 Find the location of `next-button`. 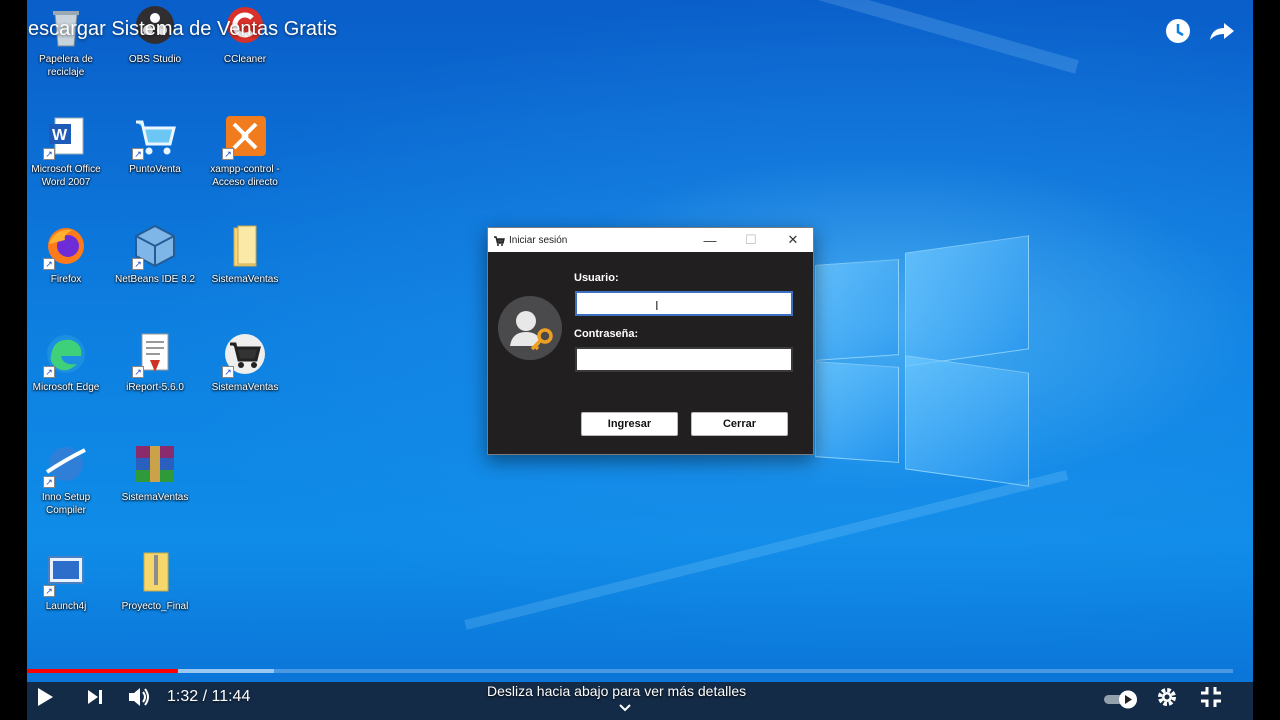

next-button is located at coordinates (95, 699).